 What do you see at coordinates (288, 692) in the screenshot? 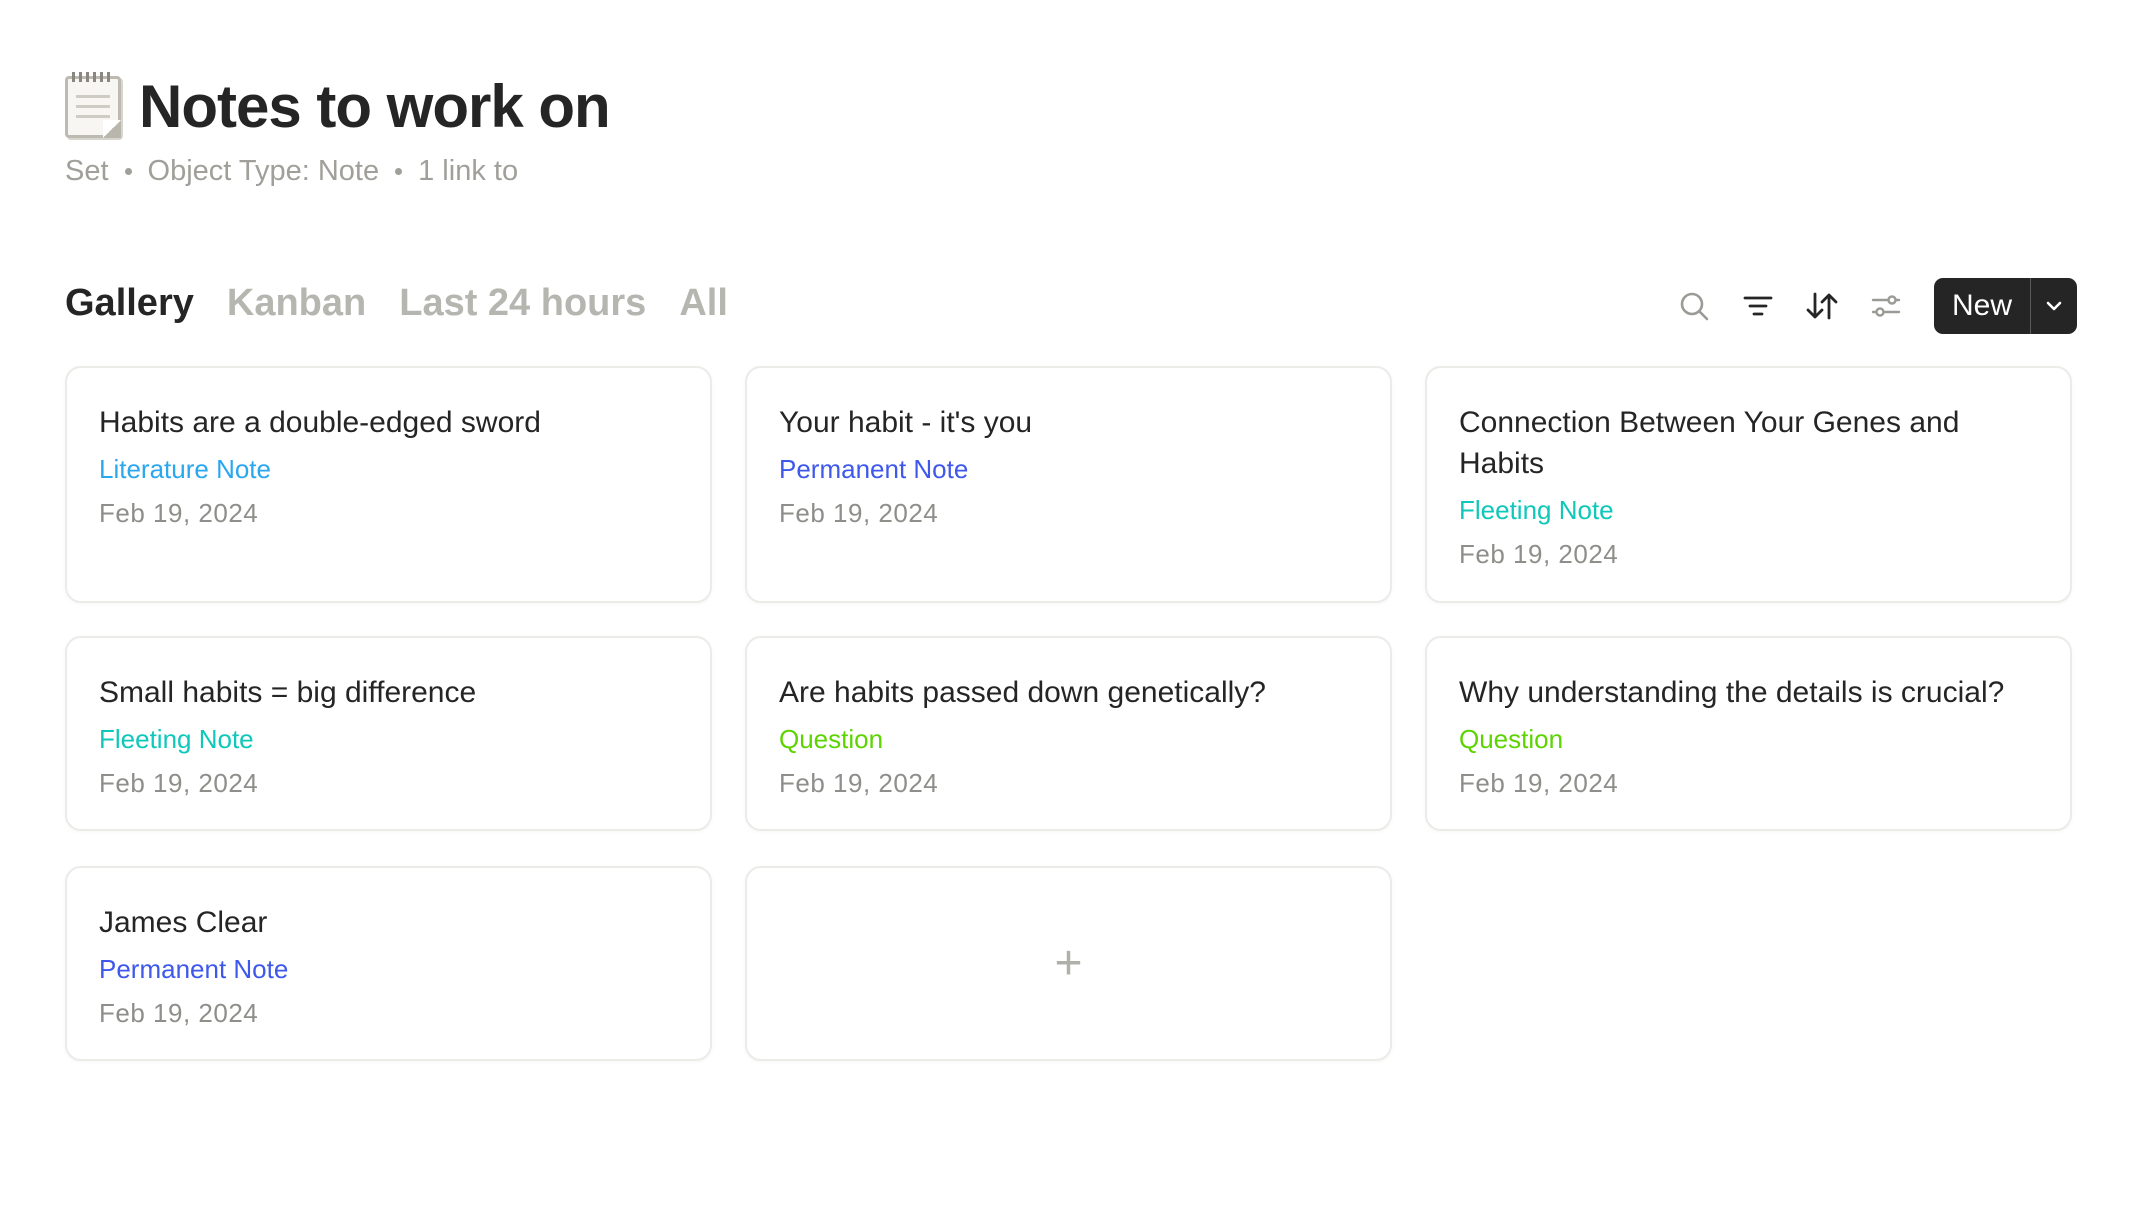
I see `card-title: Small habits = big difference` at bounding box center [288, 692].